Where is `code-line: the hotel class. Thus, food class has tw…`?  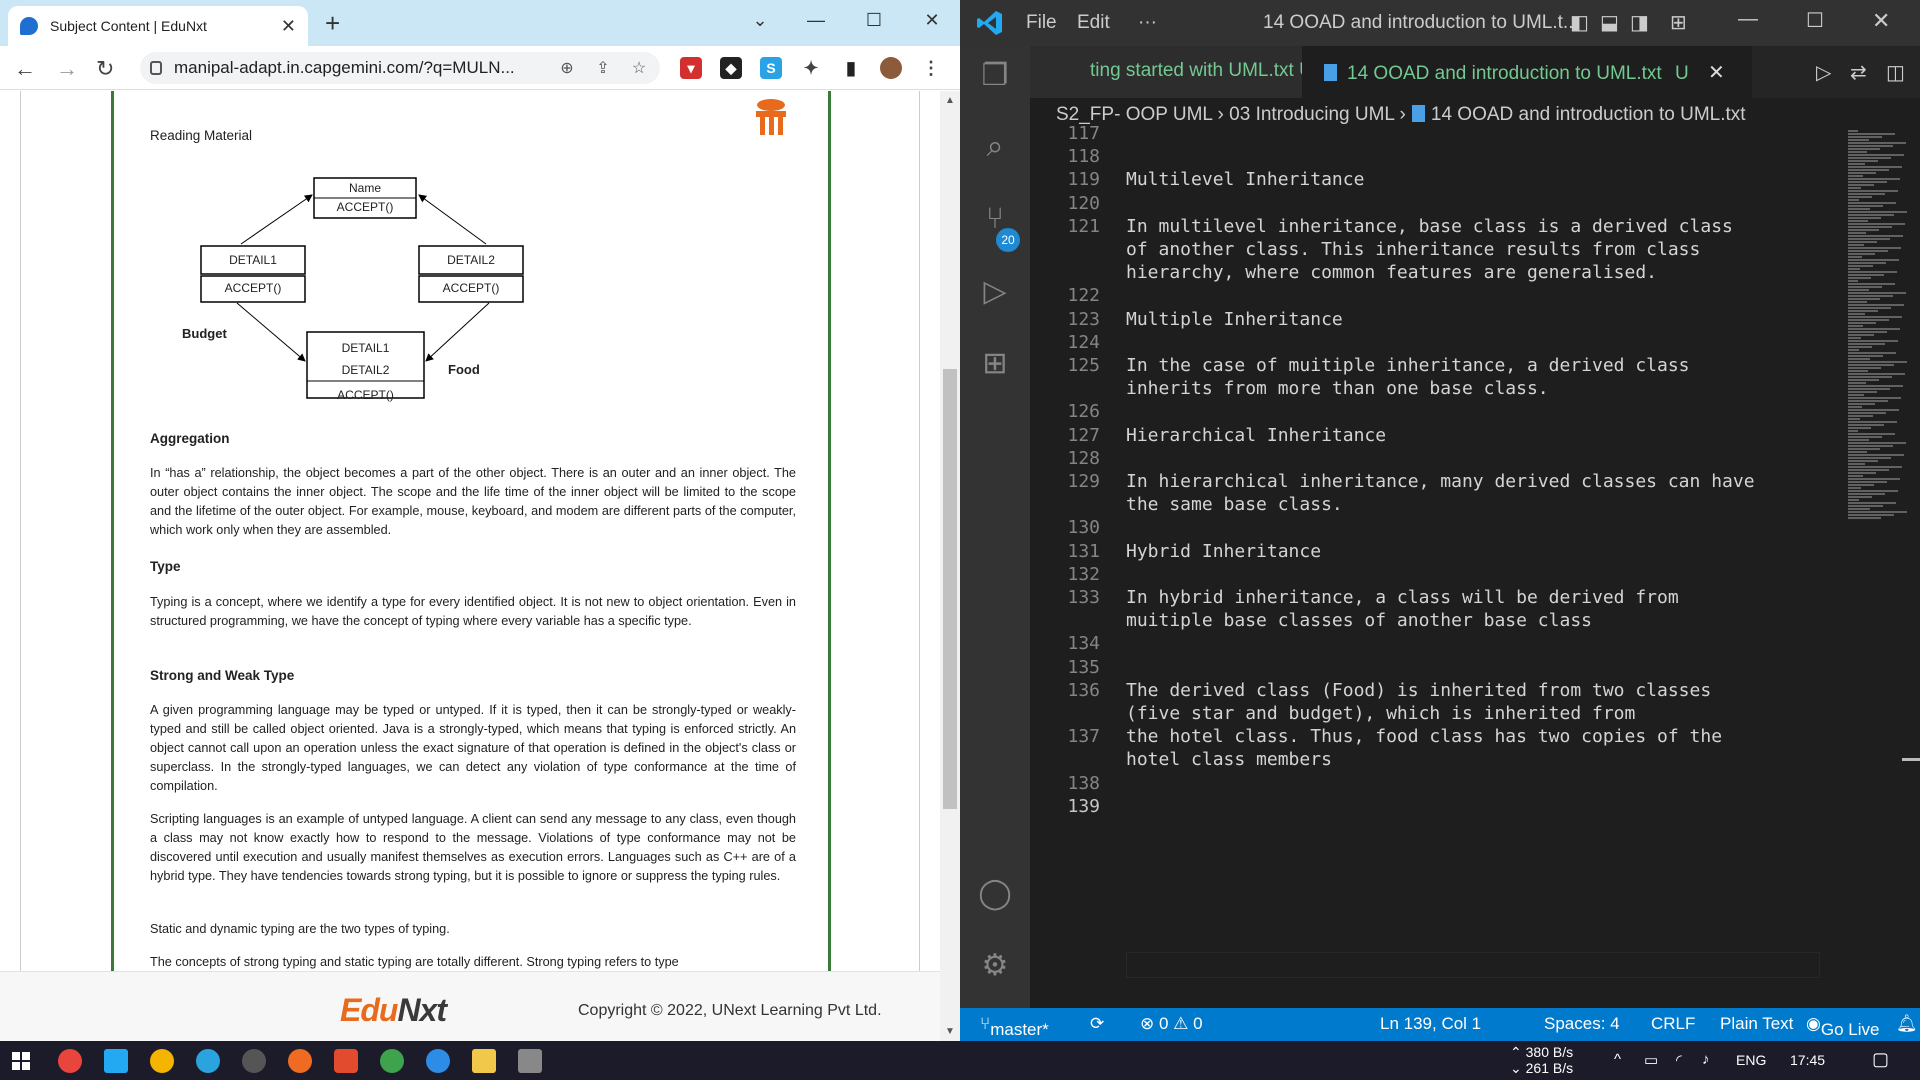
code-line: the hotel class. Thus, food class has tw… is located at coordinates (1476, 736).